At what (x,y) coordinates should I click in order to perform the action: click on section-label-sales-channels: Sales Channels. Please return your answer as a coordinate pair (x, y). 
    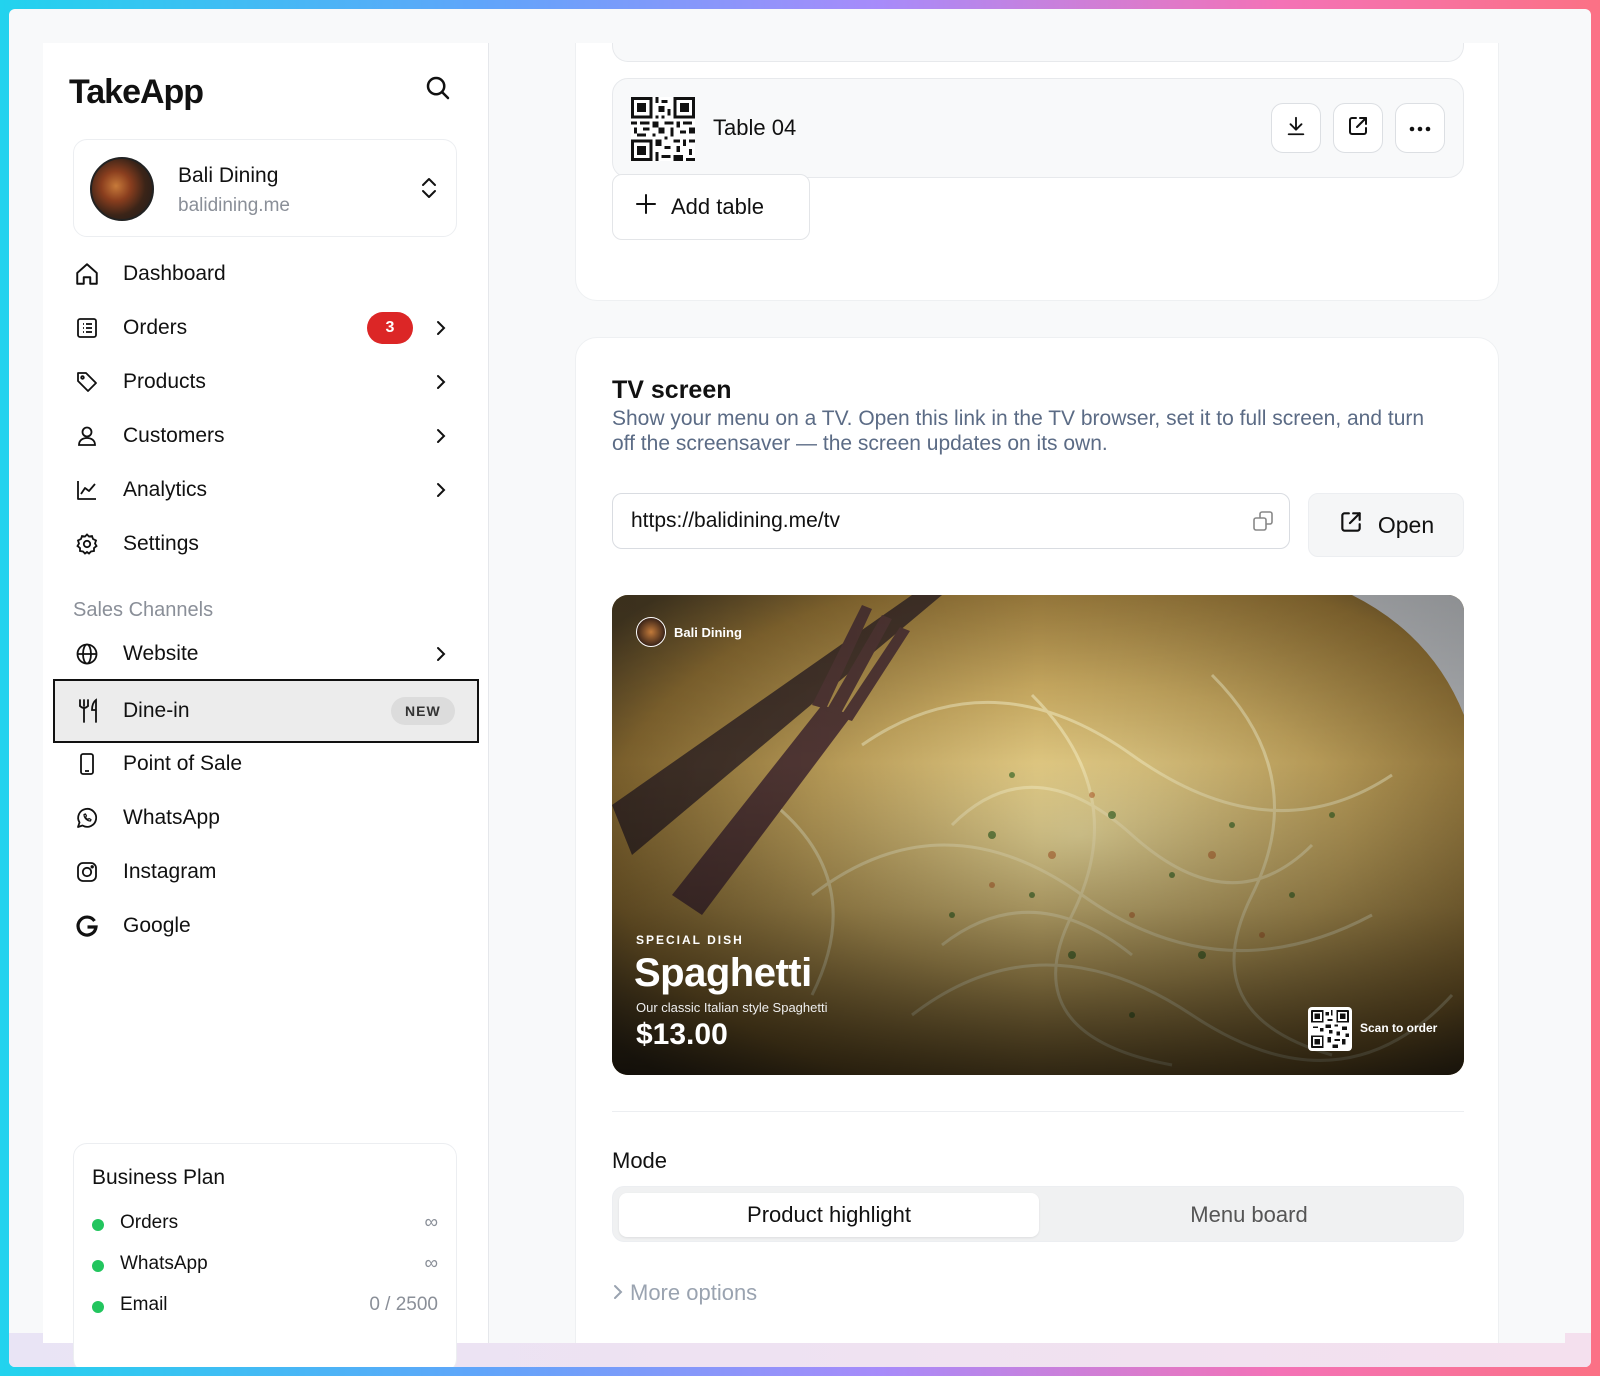
    Looking at the image, I should click on (143, 610).